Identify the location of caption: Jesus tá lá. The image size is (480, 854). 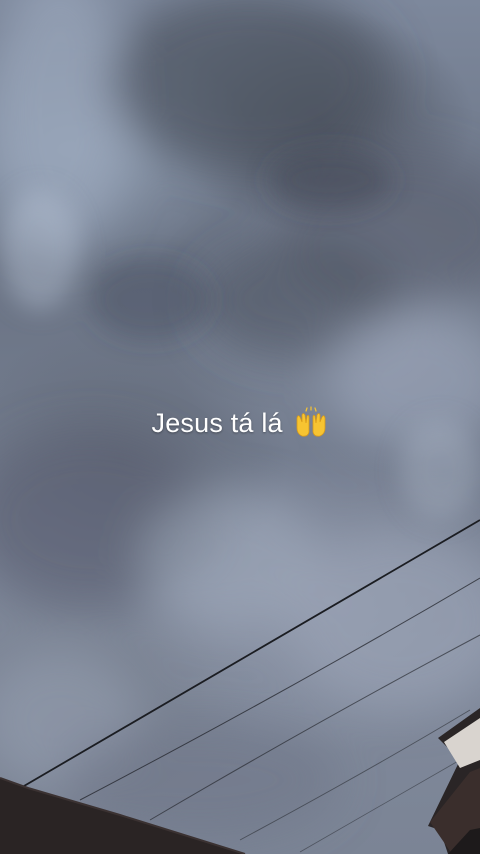
(240, 422).